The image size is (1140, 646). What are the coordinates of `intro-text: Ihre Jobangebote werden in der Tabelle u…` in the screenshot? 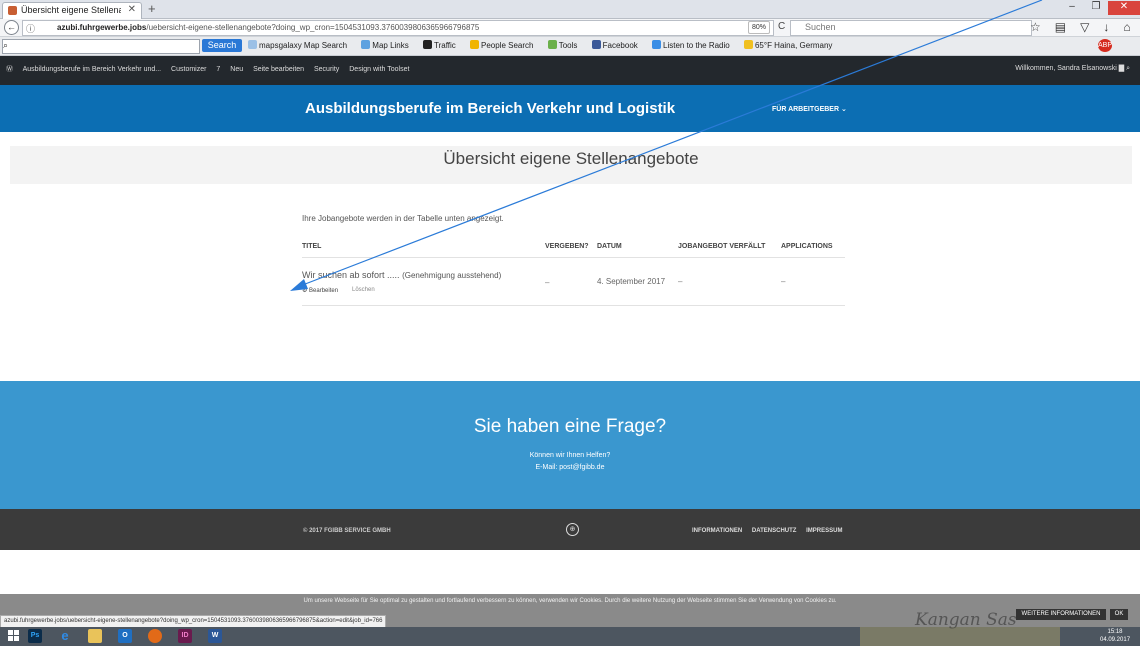 It's located at (403, 218).